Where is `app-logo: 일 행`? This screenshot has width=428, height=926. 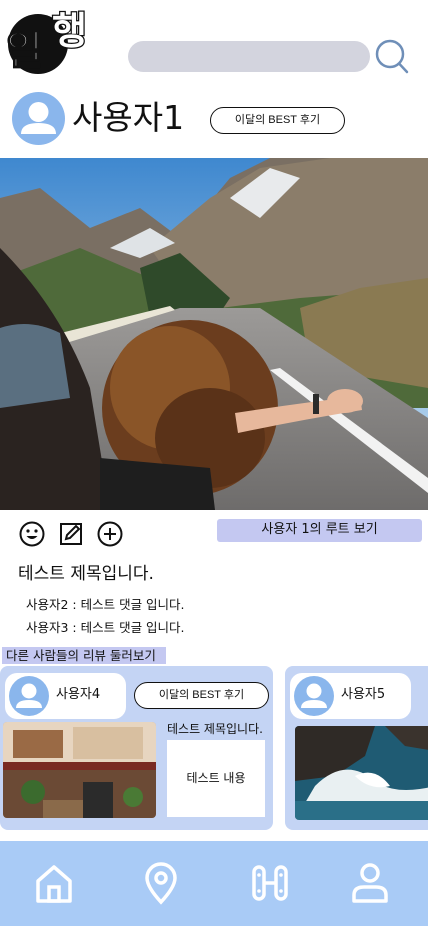 app-logo: 일 행 is located at coordinates (50, 40).